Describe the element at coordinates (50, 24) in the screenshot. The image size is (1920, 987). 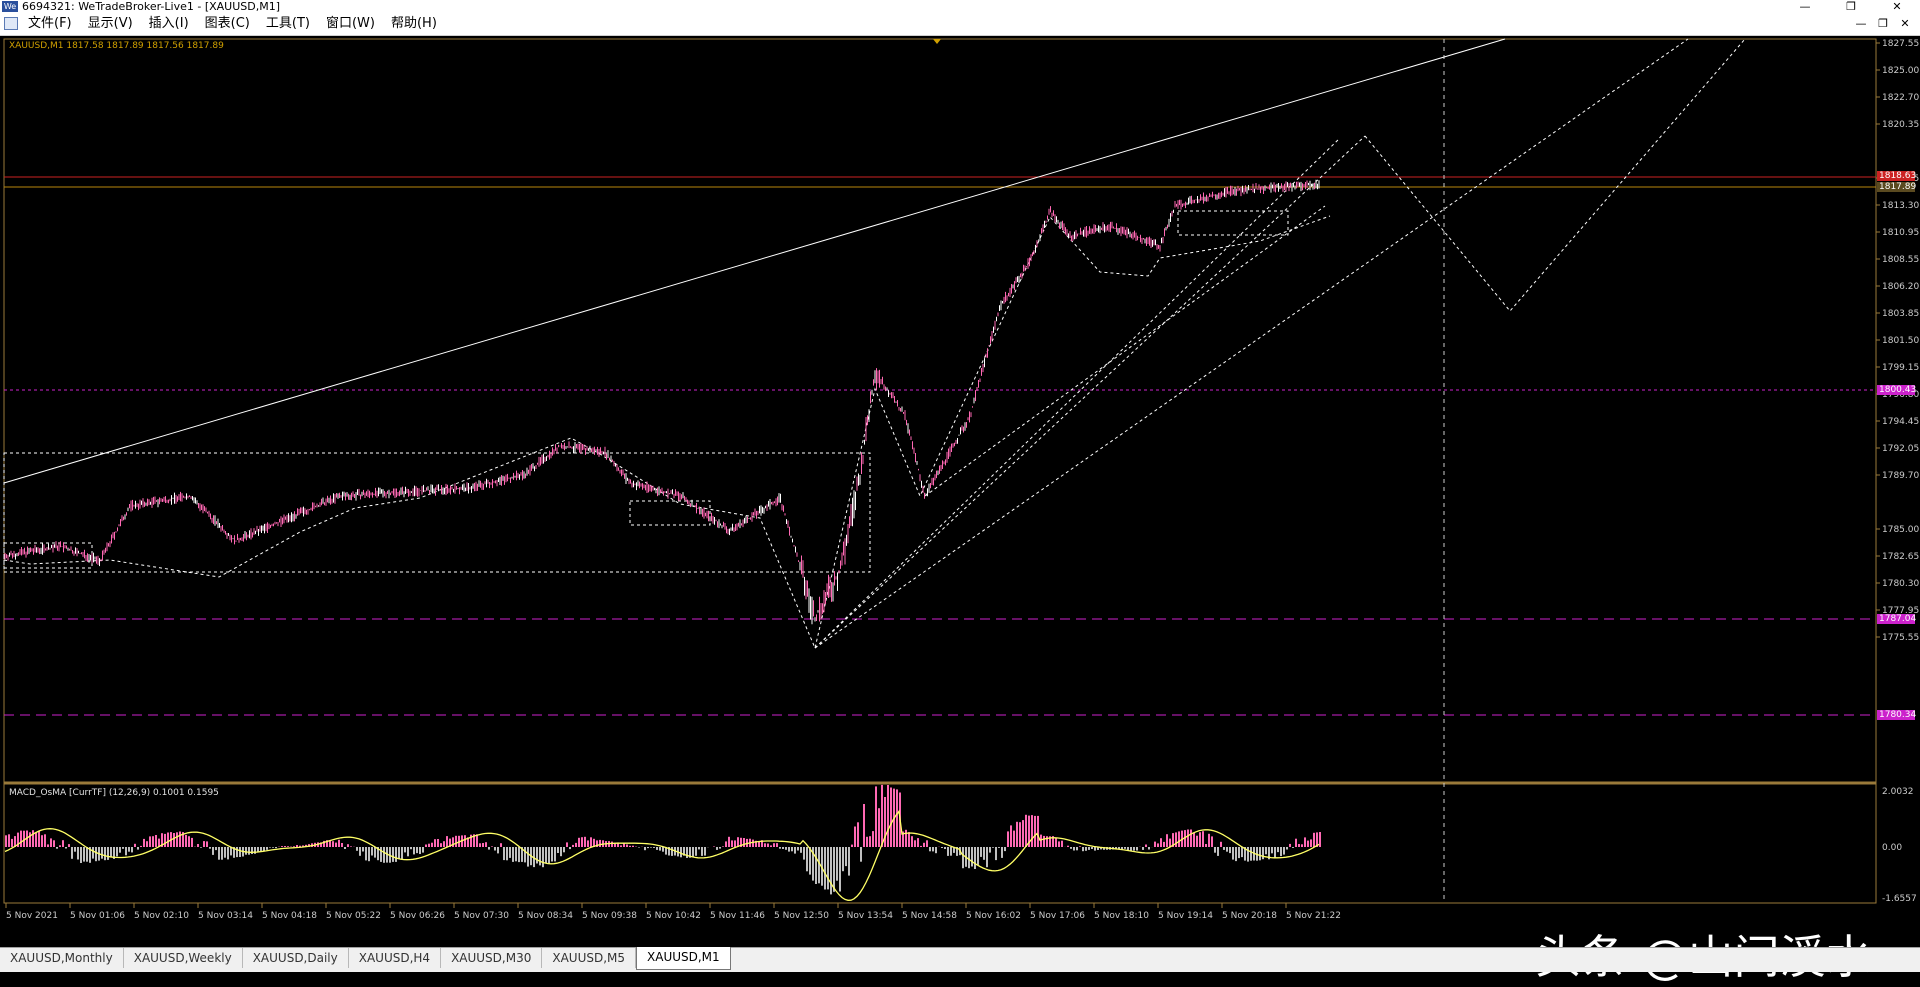
I see `menu-file: 文件(F)` at that location.